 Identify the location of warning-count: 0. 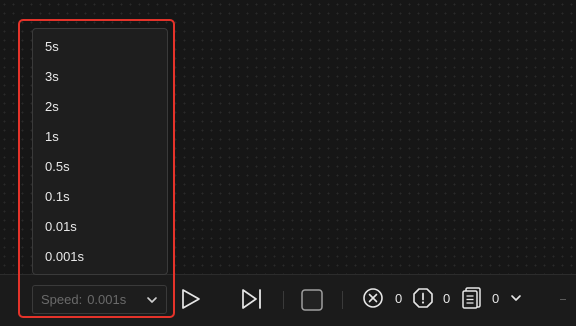
(447, 298).